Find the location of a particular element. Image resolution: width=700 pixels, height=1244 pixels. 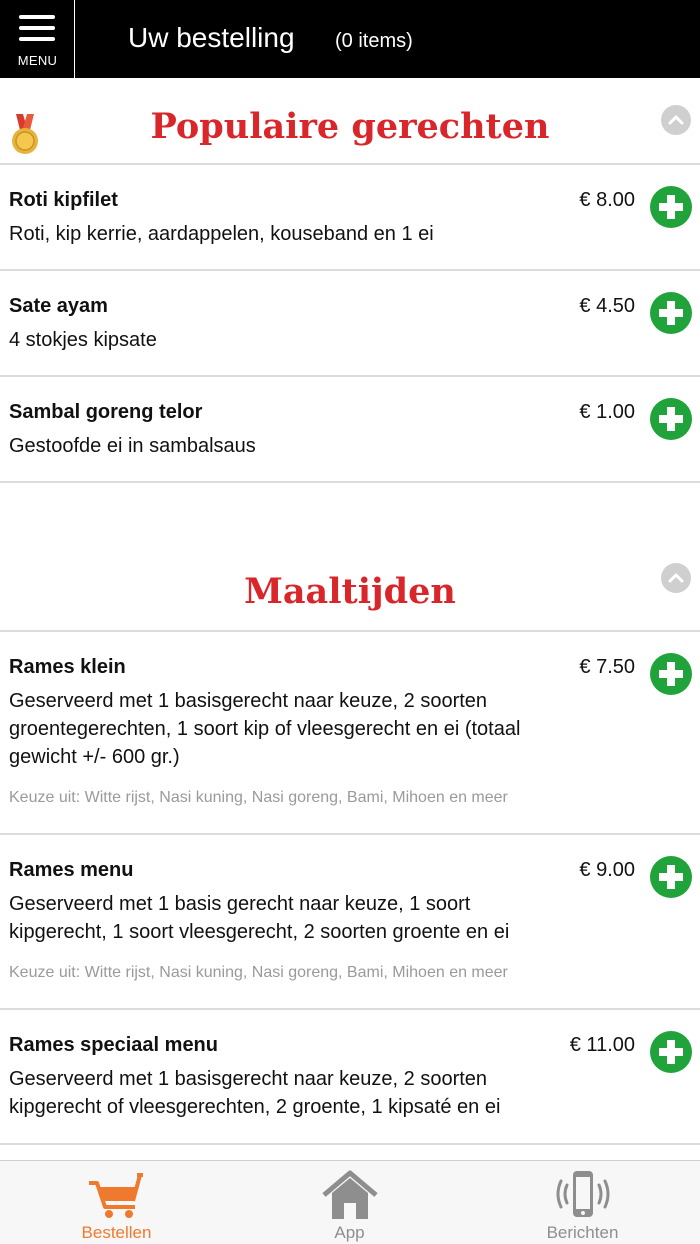

tab-bestellen: Bestellen is located at coordinates (116, 1202).